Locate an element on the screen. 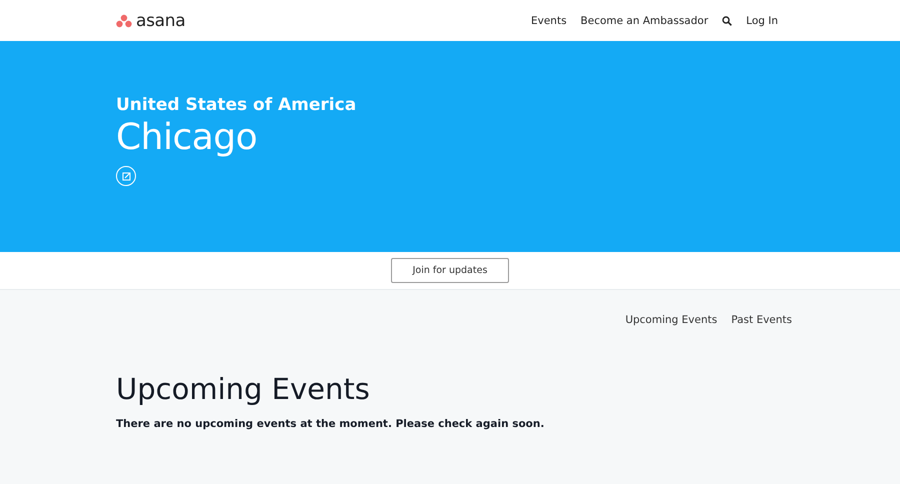  section-title: Upcoming Events is located at coordinates (243, 389).